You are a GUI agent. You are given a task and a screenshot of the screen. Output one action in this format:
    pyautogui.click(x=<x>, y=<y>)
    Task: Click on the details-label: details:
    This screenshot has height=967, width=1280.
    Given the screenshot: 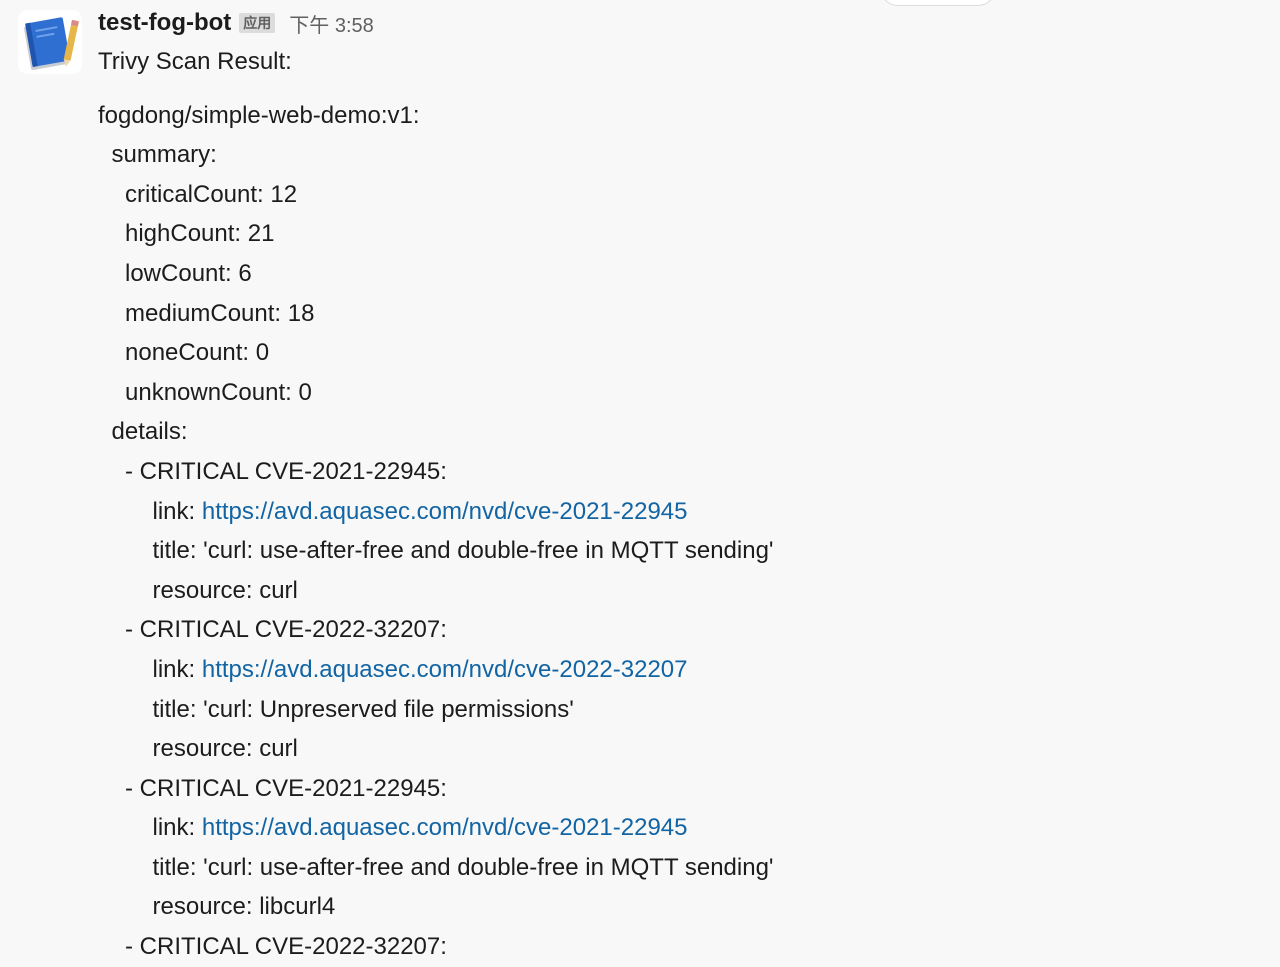 What is the action you would take?
    pyautogui.click(x=149, y=432)
    